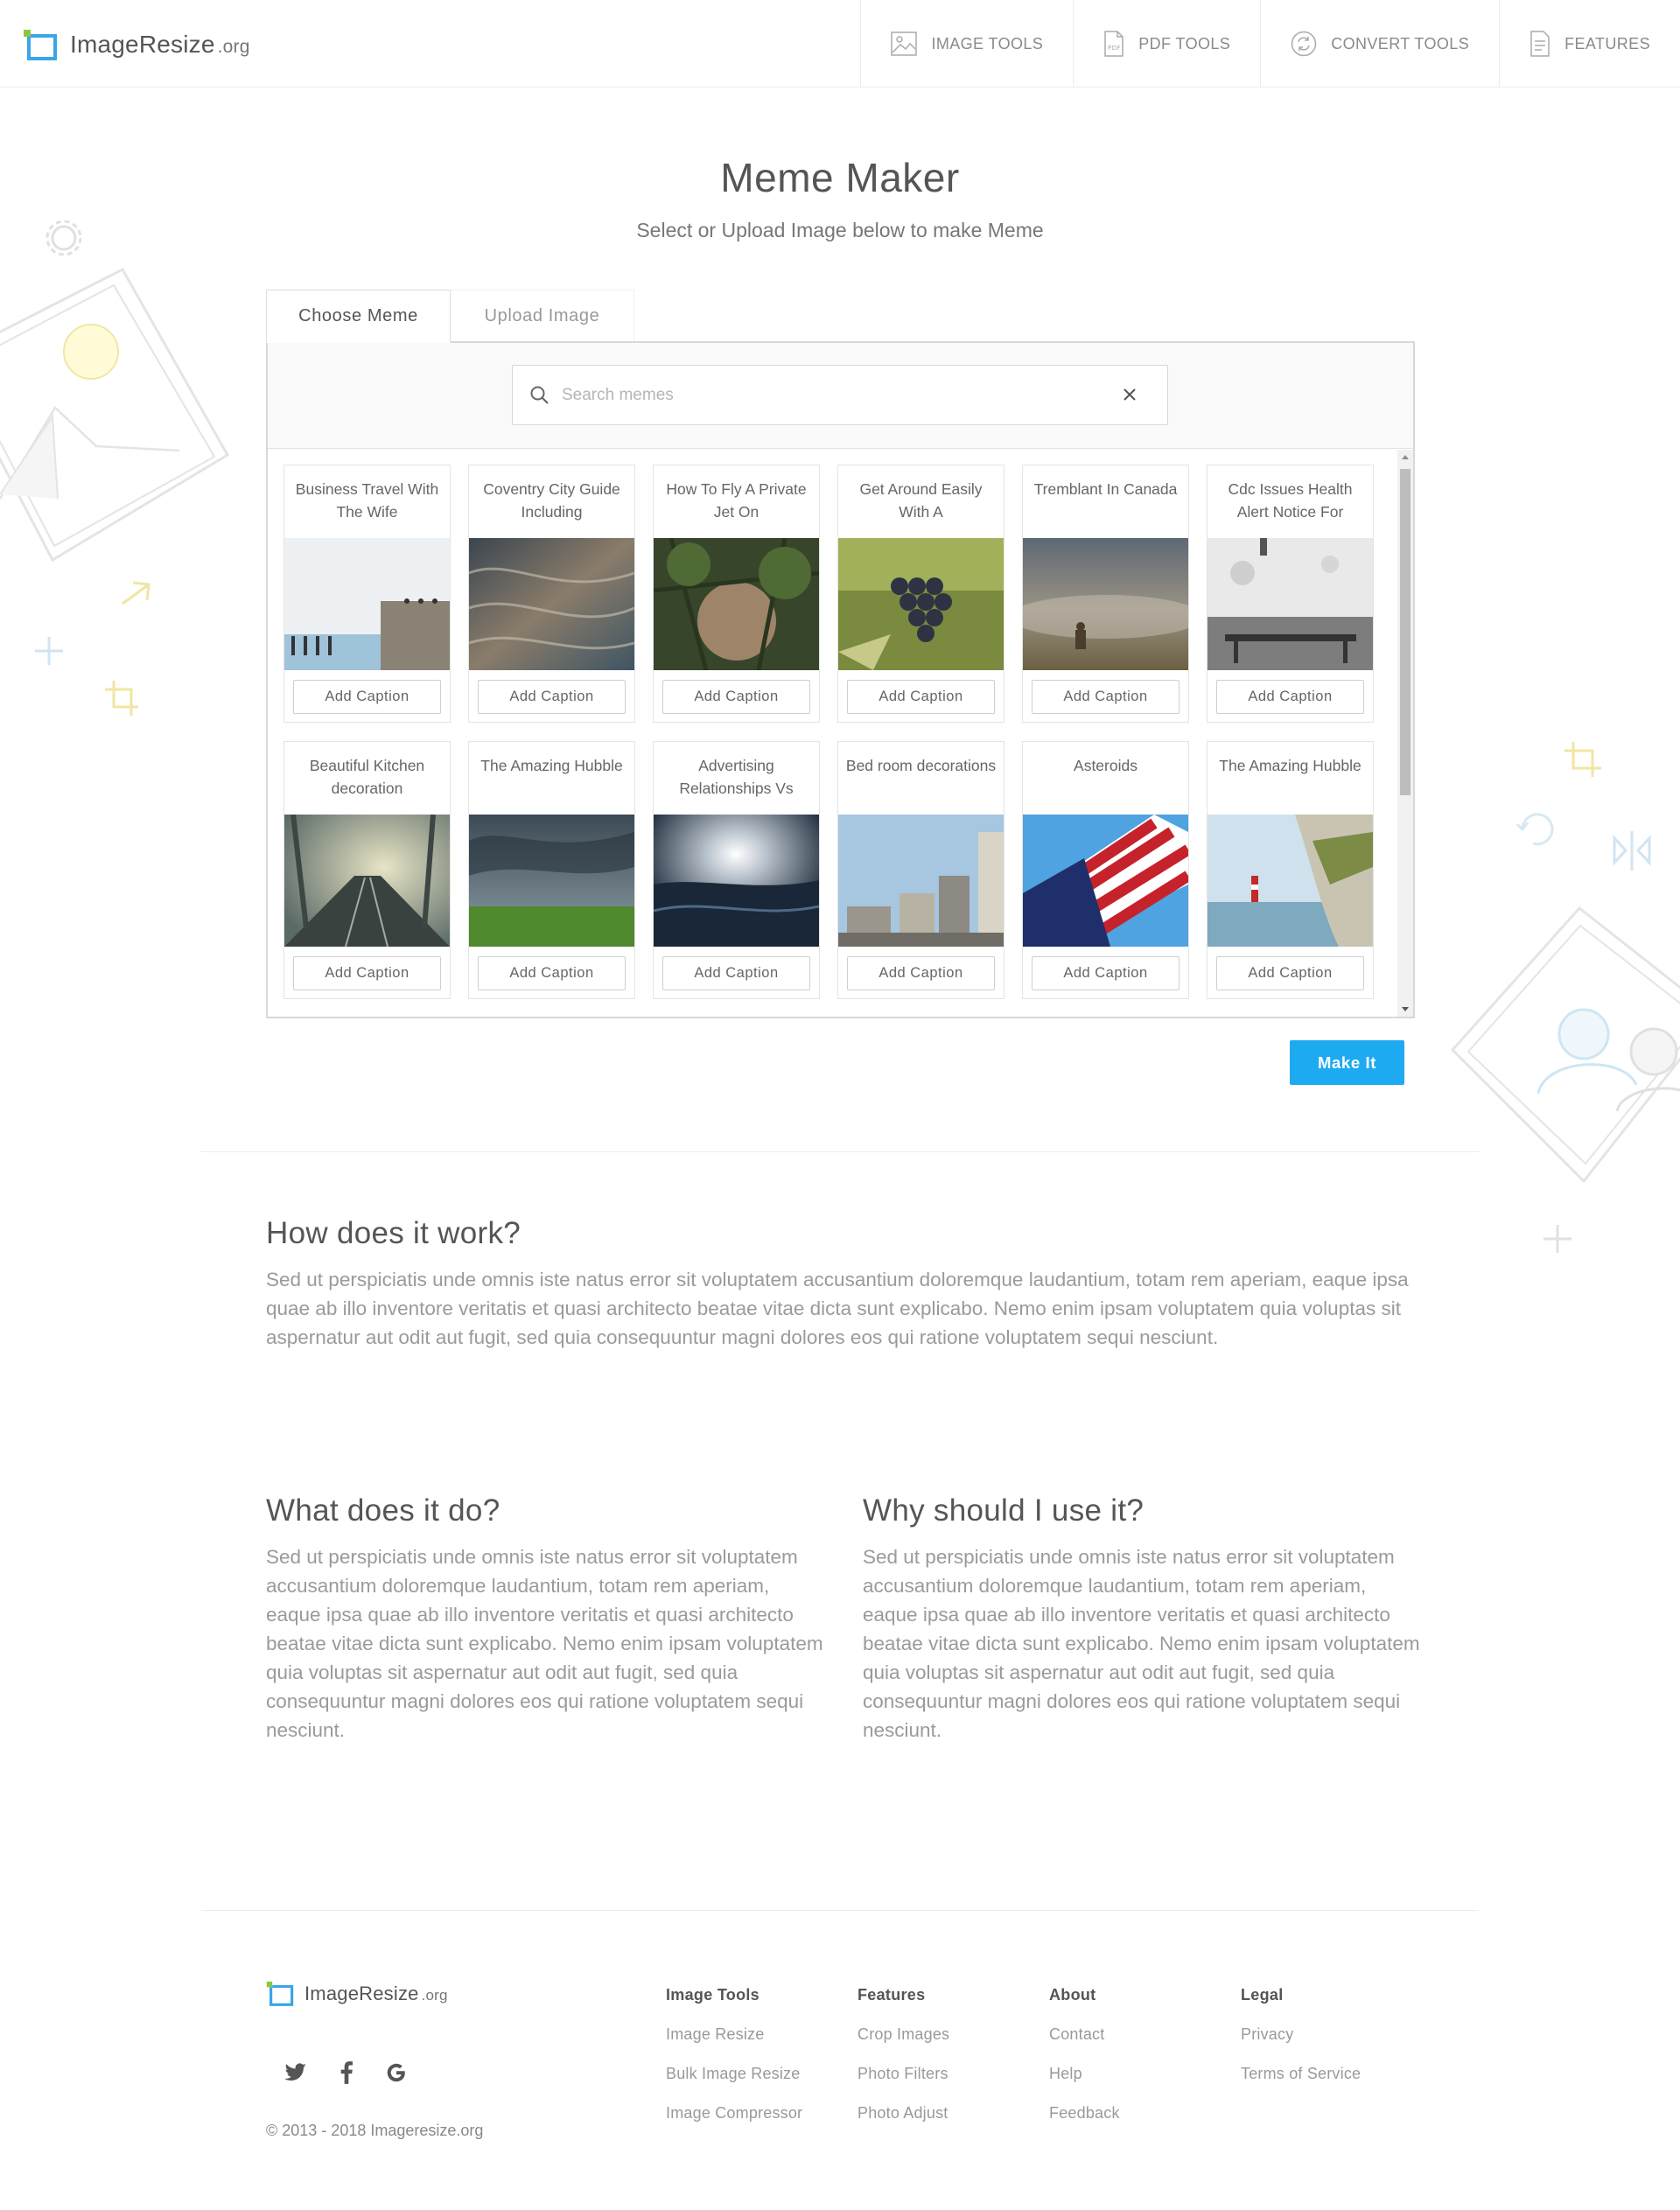 The height and width of the screenshot is (2210, 1680). Describe the element at coordinates (375, 2130) in the screenshot. I see `copyright: © 2013 - 2018 Imageresize.org` at that location.